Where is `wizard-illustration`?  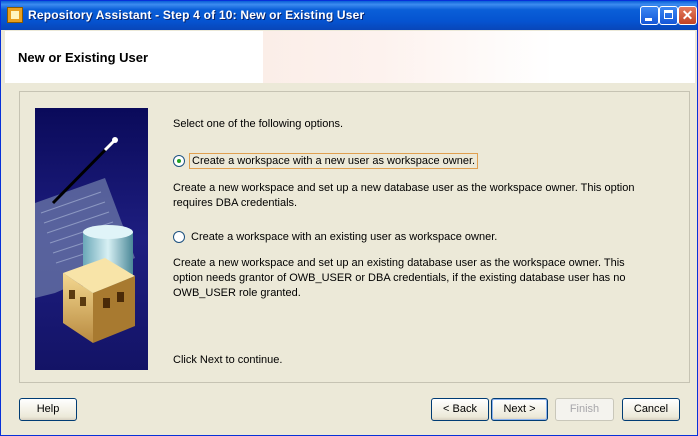 wizard-illustration is located at coordinates (91, 239).